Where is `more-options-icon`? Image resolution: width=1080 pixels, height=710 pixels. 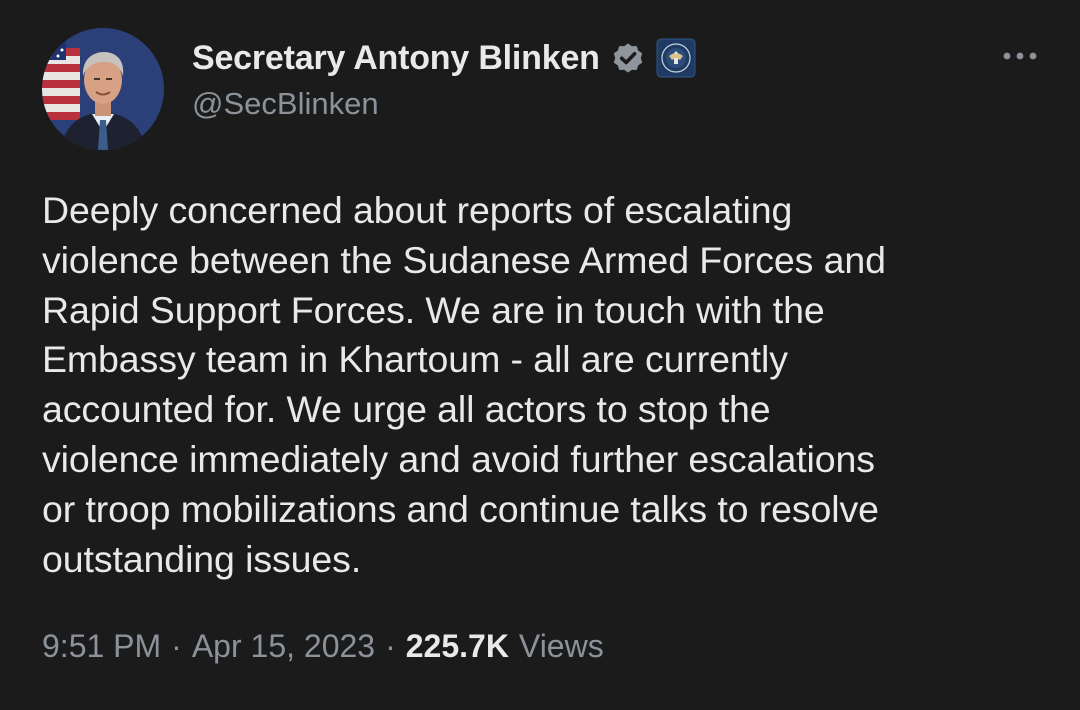
more-options-icon is located at coordinates (1020, 56).